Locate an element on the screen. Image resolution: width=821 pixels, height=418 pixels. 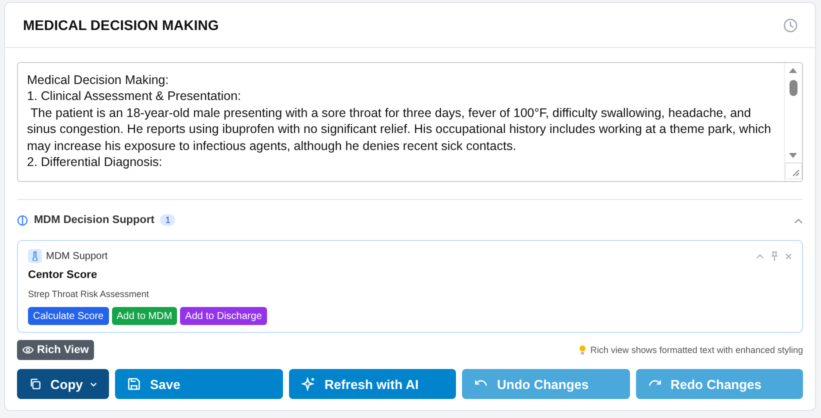
action-button: Calculate Score is located at coordinates (68, 316).